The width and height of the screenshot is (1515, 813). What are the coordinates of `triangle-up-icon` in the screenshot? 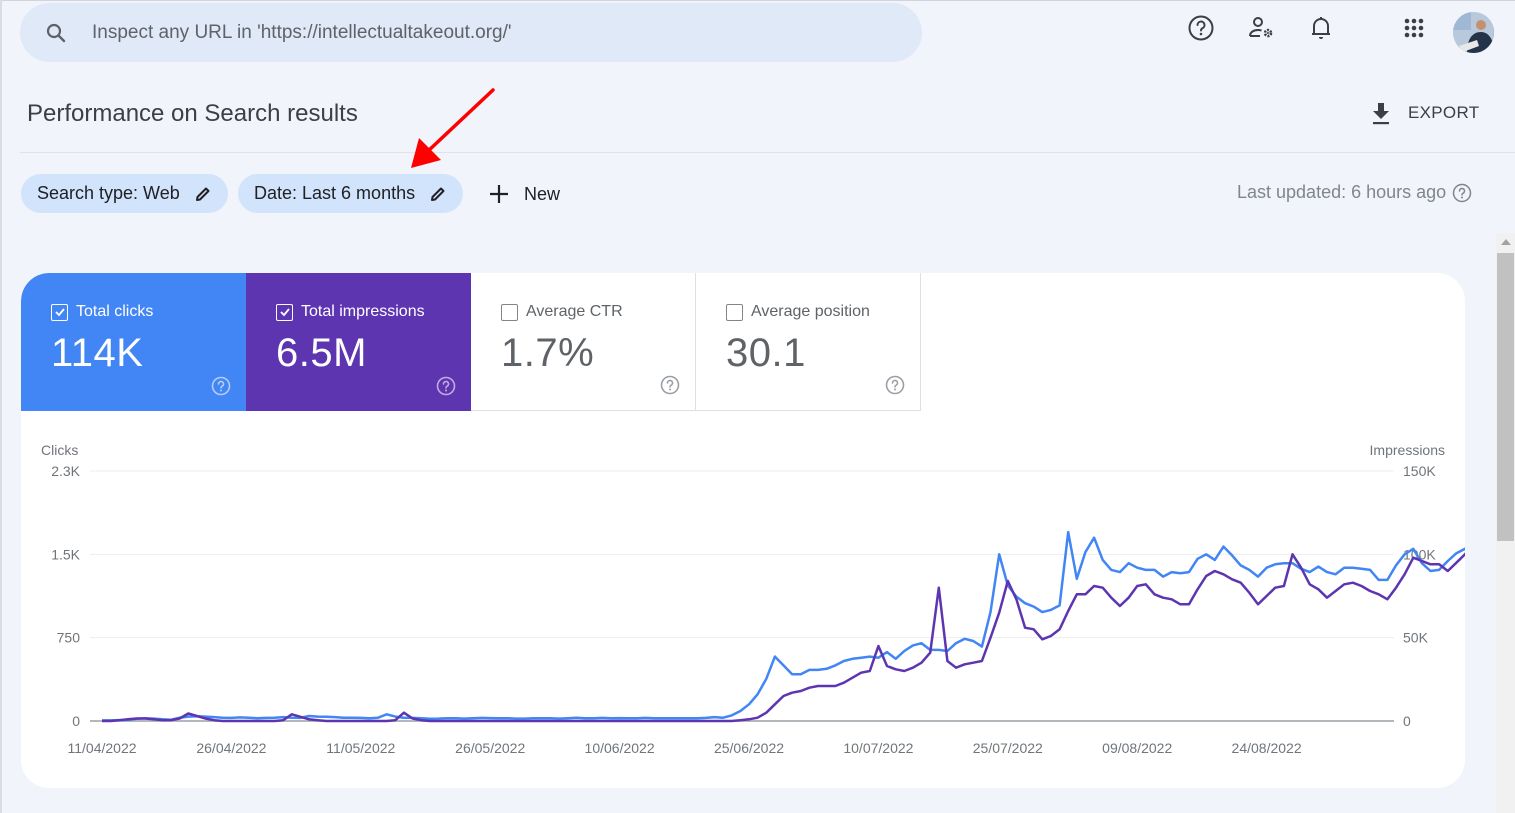 It's located at (1505, 241).